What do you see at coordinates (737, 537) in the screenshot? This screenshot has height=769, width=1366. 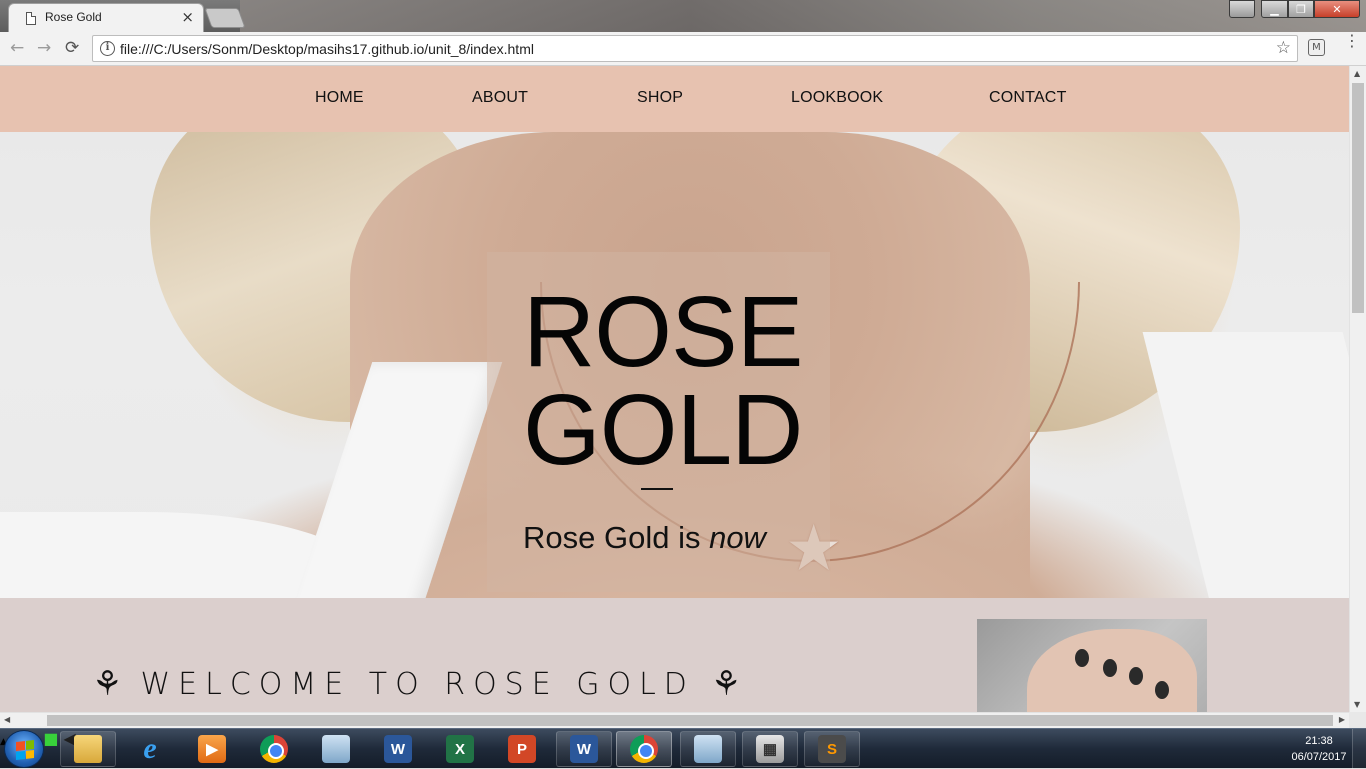 I see `tagline-emphasis: now` at bounding box center [737, 537].